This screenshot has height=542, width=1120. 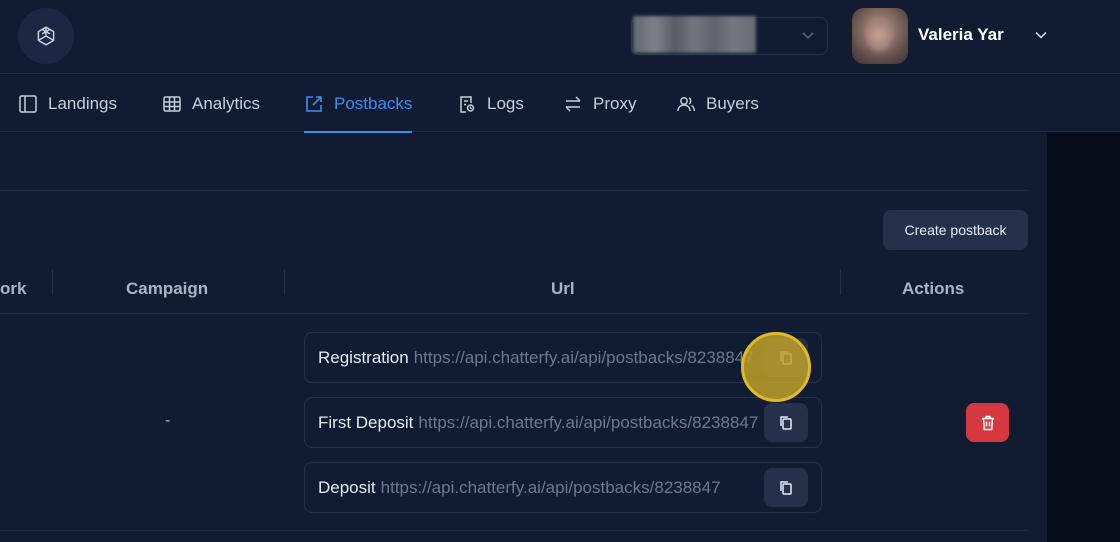 What do you see at coordinates (694, 34) in the screenshot?
I see `blurred-workspace-name` at bounding box center [694, 34].